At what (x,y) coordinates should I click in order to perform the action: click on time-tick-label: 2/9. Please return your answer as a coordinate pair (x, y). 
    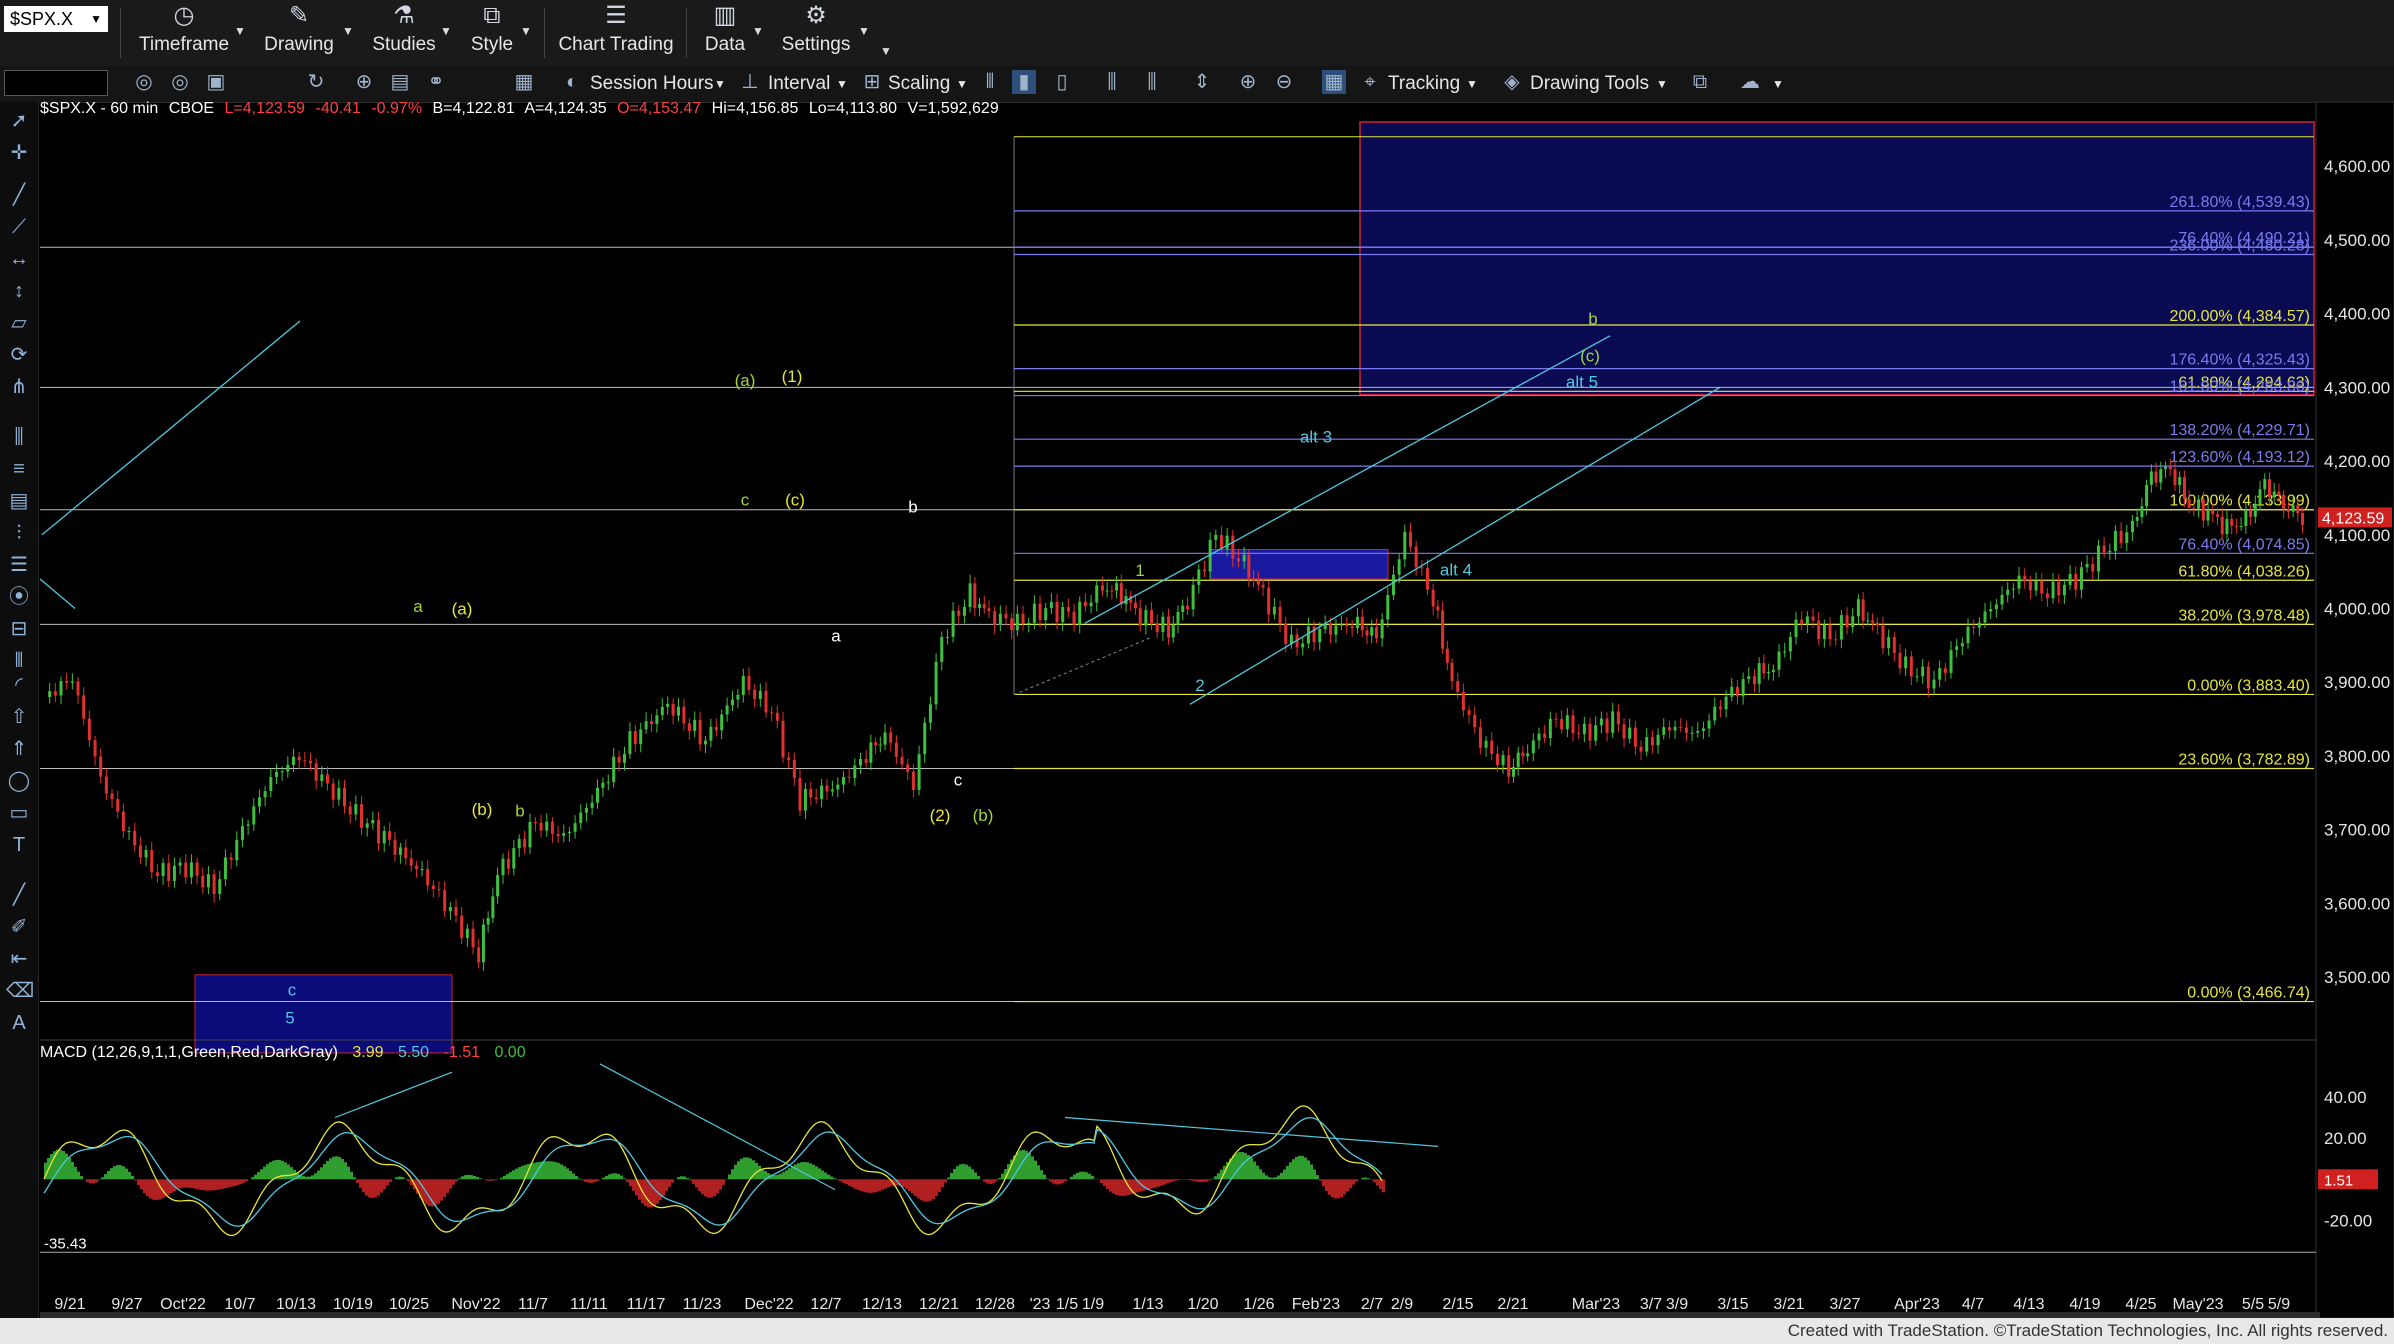
    Looking at the image, I should click on (1402, 1304).